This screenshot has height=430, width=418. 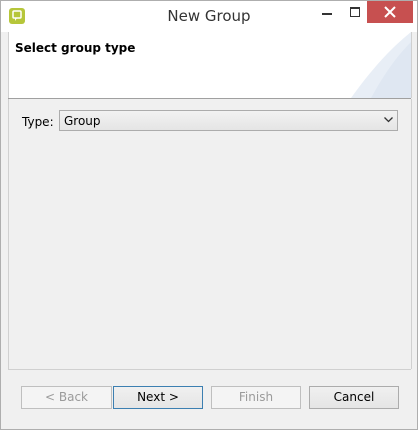 What do you see at coordinates (82, 121) in the screenshot?
I see `type-select-value: Group` at bounding box center [82, 121].